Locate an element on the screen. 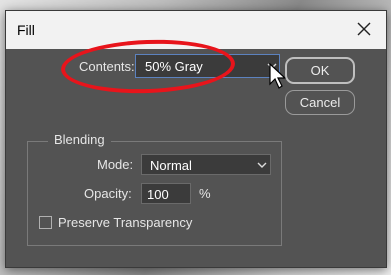  mode-value: Normal is located at coordinates (171, 165).